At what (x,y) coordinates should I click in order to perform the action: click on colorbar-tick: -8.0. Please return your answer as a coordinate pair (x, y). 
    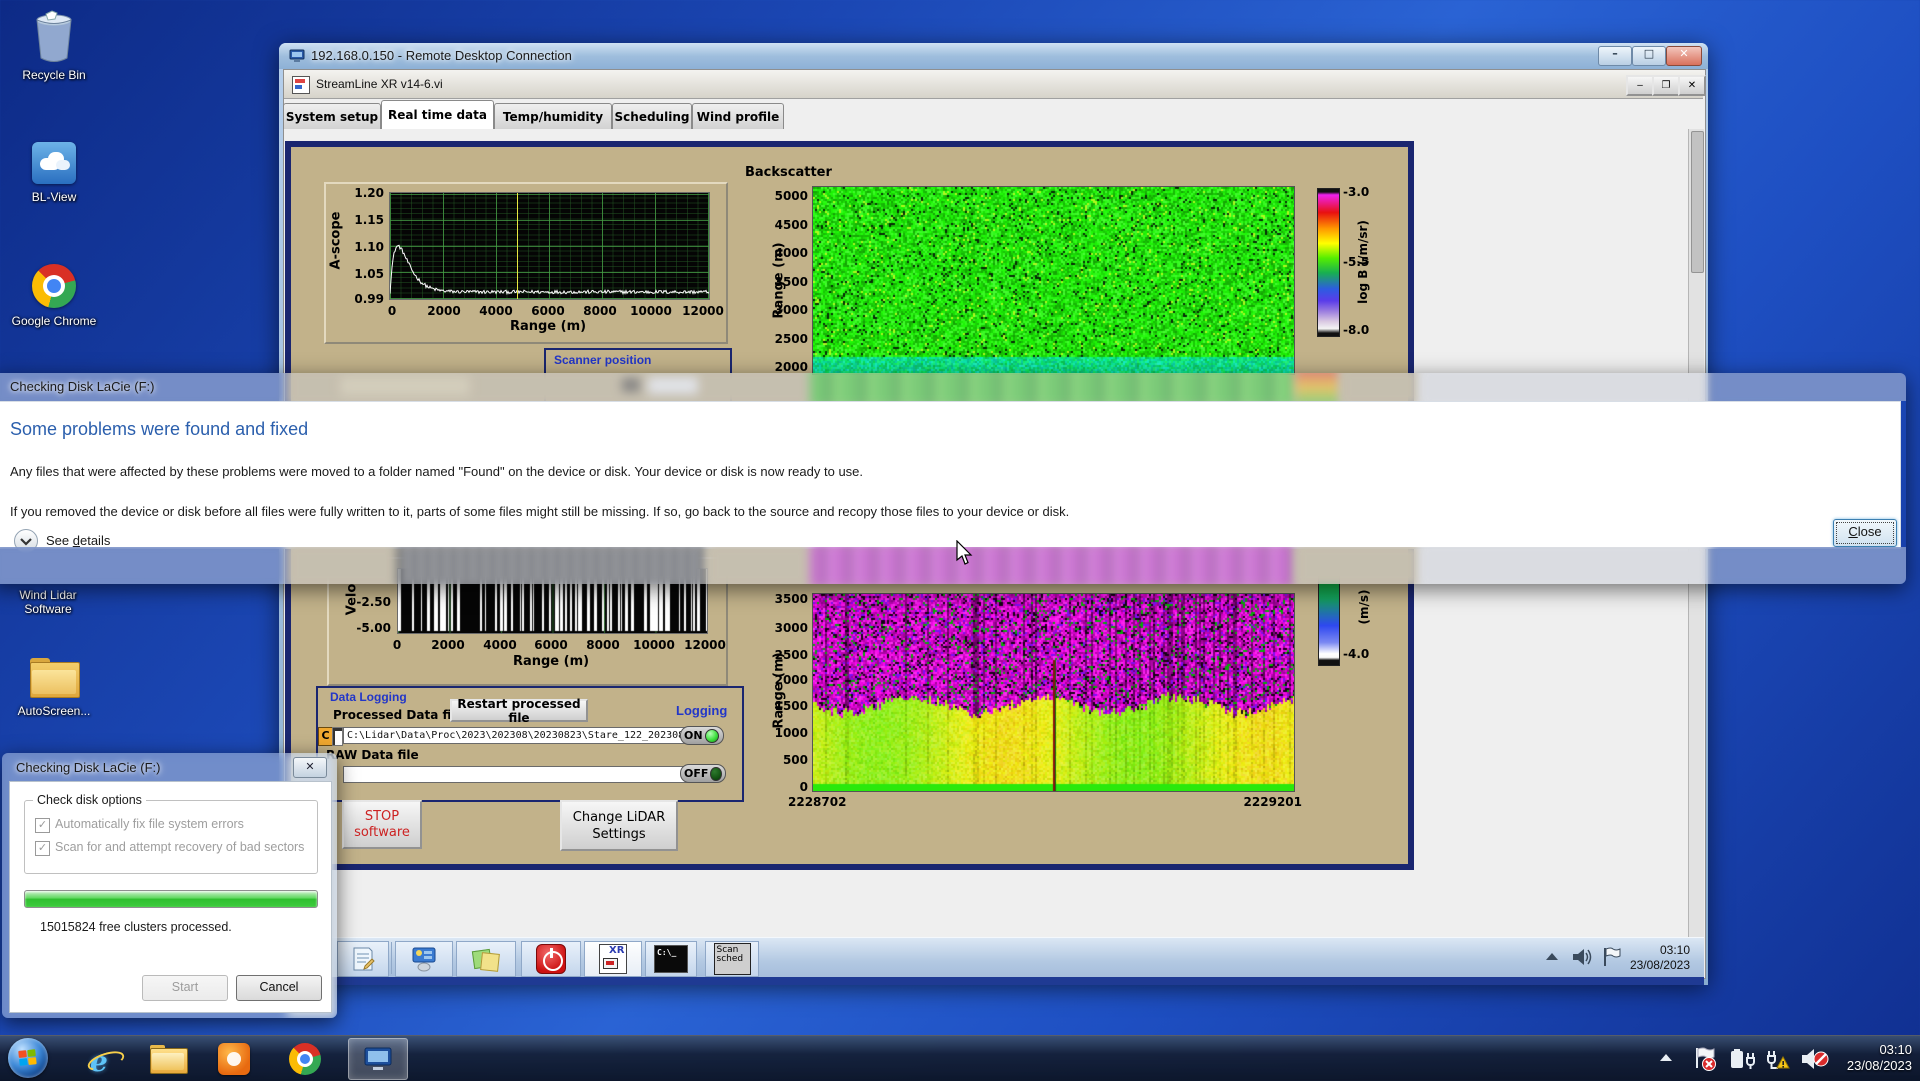
    Looking at the image, I should click on (1356, 330).